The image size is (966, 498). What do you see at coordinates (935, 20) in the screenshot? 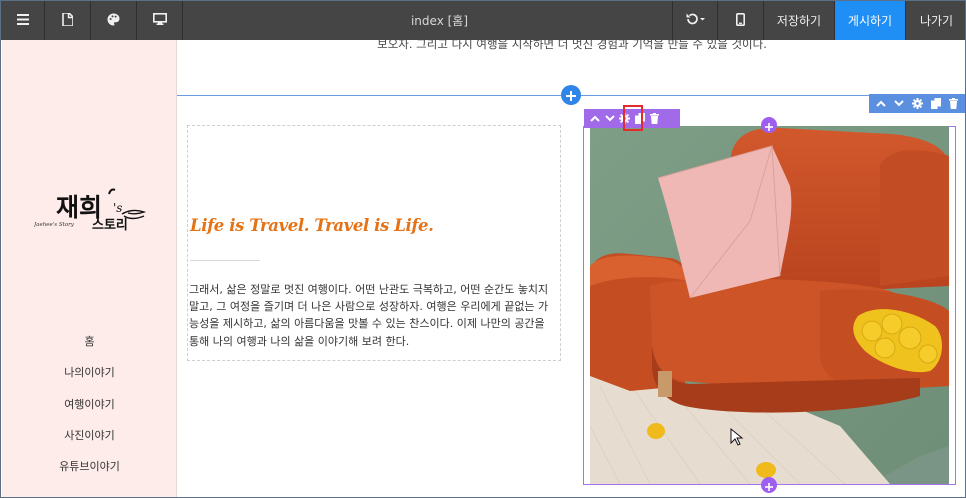
I see `exit-button: 나가기` at bounding box center [935, 20].